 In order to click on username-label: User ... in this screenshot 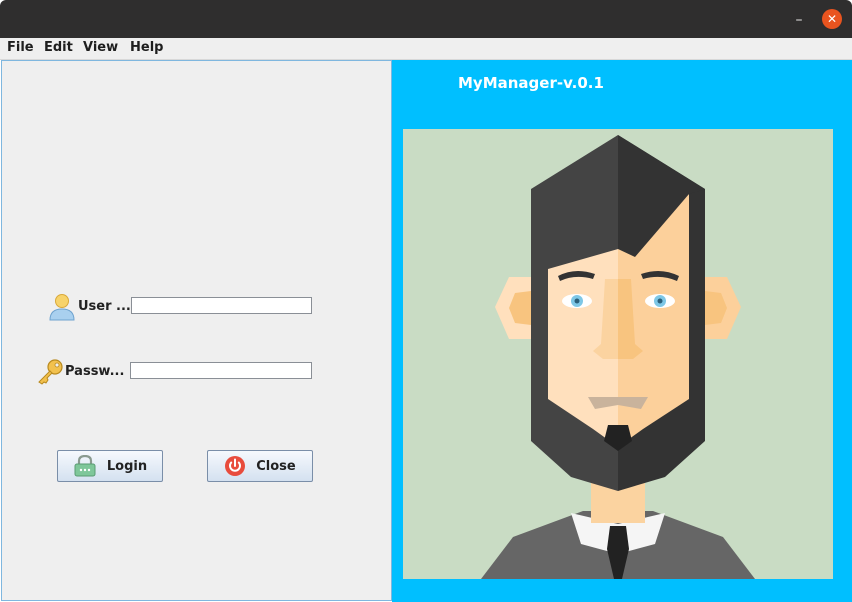, I will do `click(104, 306)`.